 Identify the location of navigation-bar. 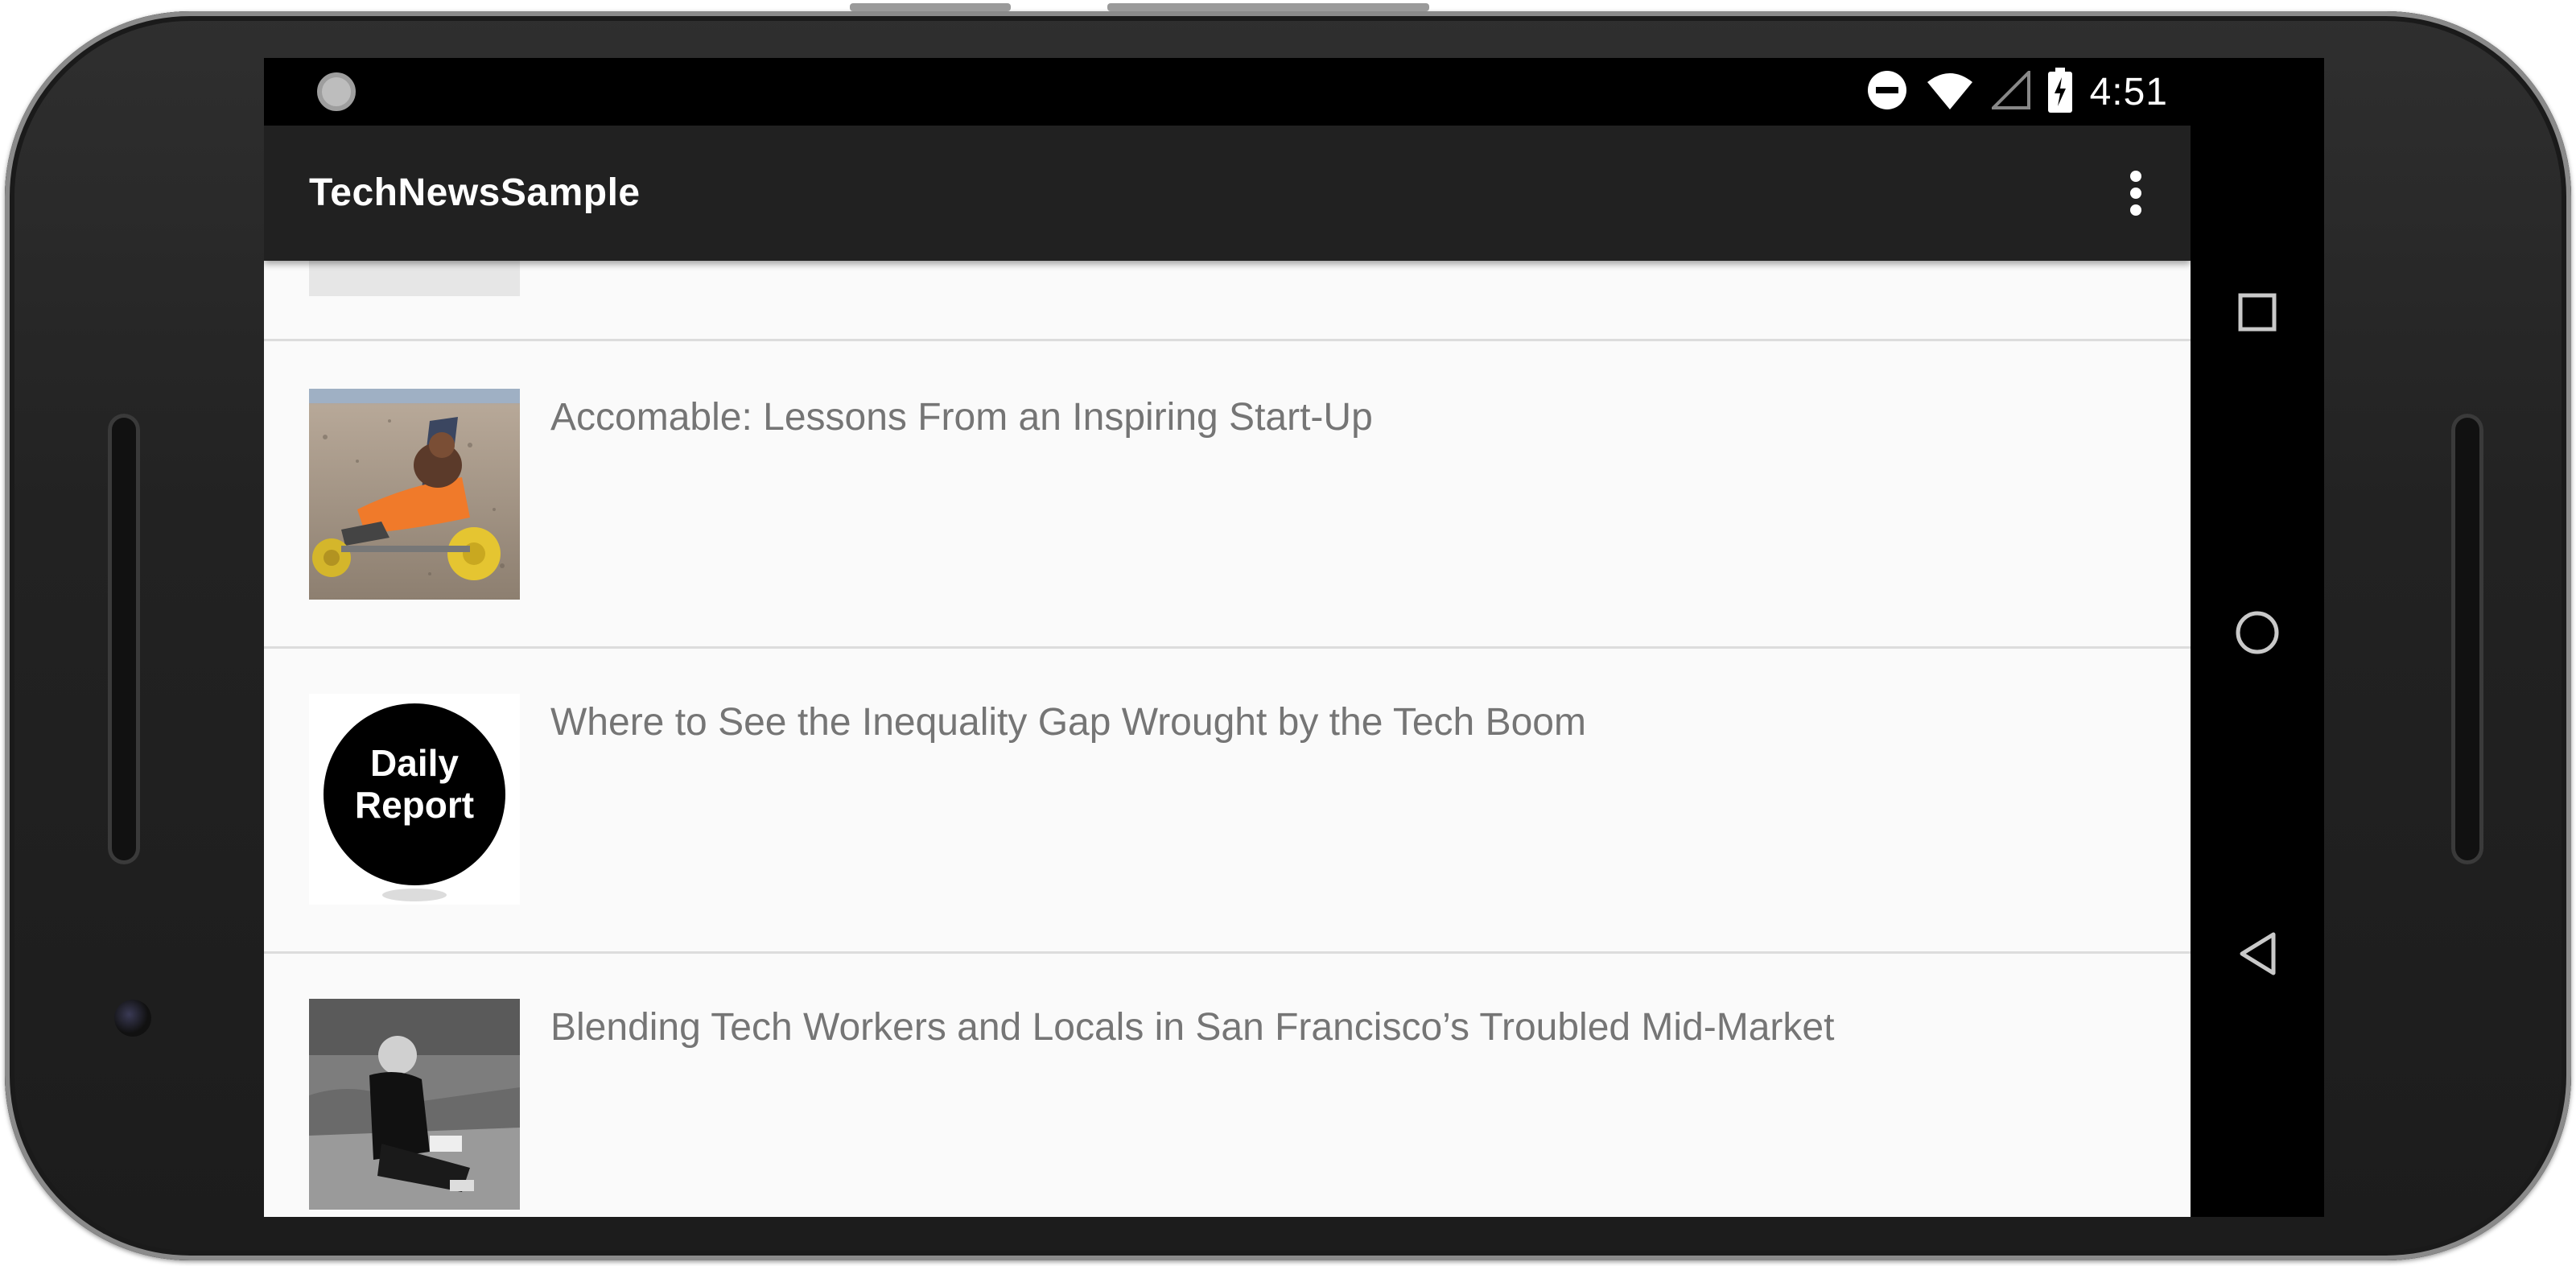
(2257, 637).